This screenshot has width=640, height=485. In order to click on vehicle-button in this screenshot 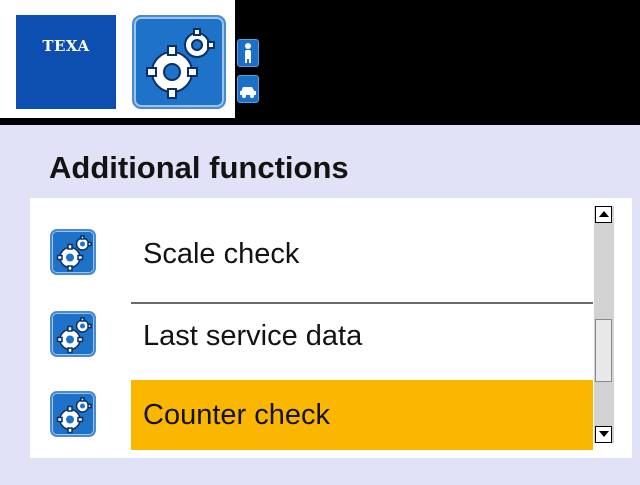, I will do `click(248, 89)`.